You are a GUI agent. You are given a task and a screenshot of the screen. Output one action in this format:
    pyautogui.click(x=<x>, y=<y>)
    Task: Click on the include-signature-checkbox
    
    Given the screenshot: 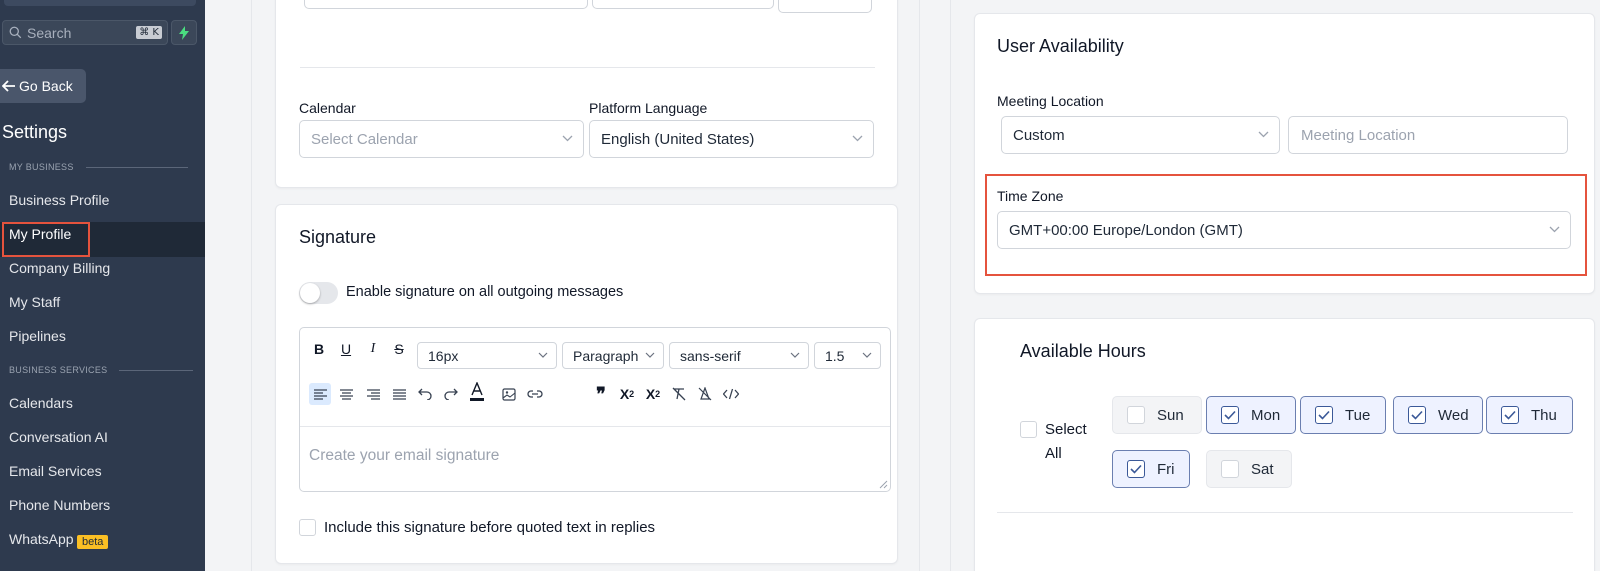 What is the action you would take?
    pyautogui.click(x=307, y=527)
    